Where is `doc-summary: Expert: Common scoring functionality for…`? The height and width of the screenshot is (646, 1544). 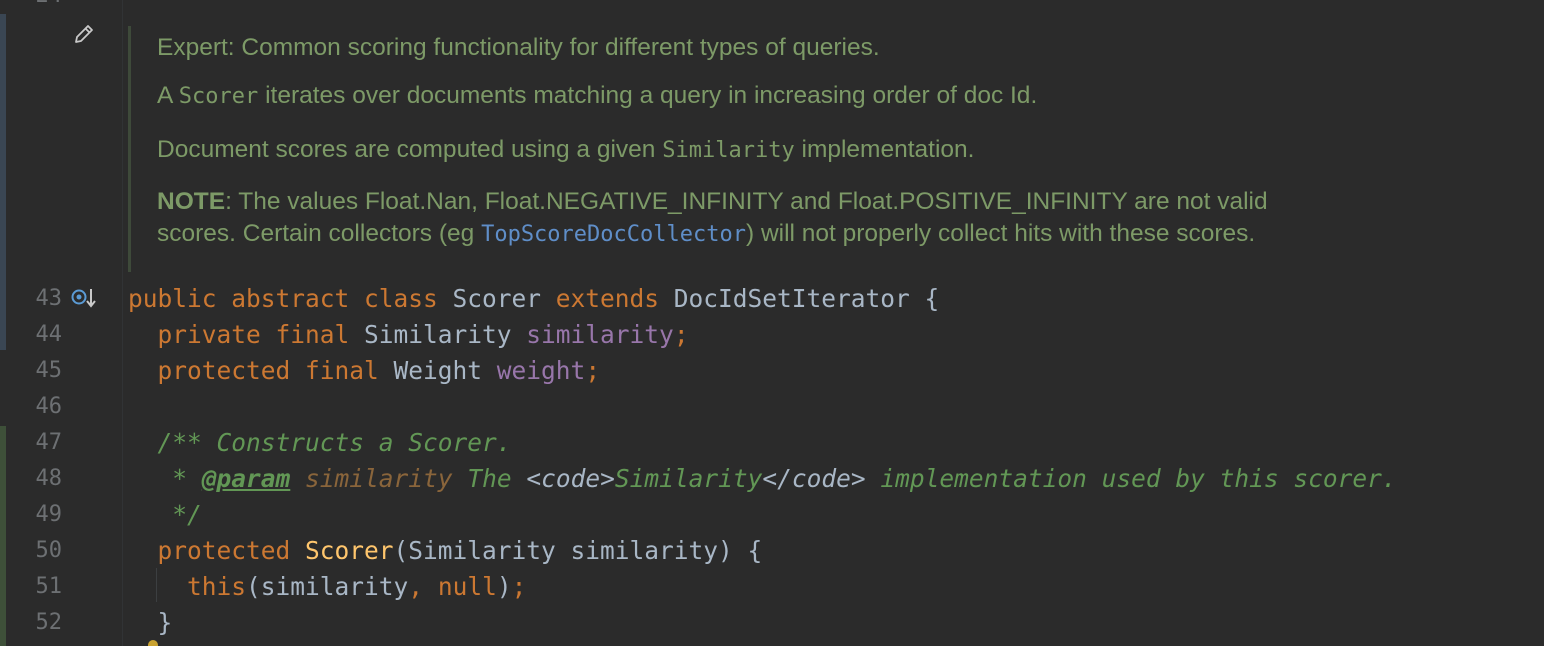 doc-summary: Expert: Common scoring functionality for… is located at coordinates (518, 47).